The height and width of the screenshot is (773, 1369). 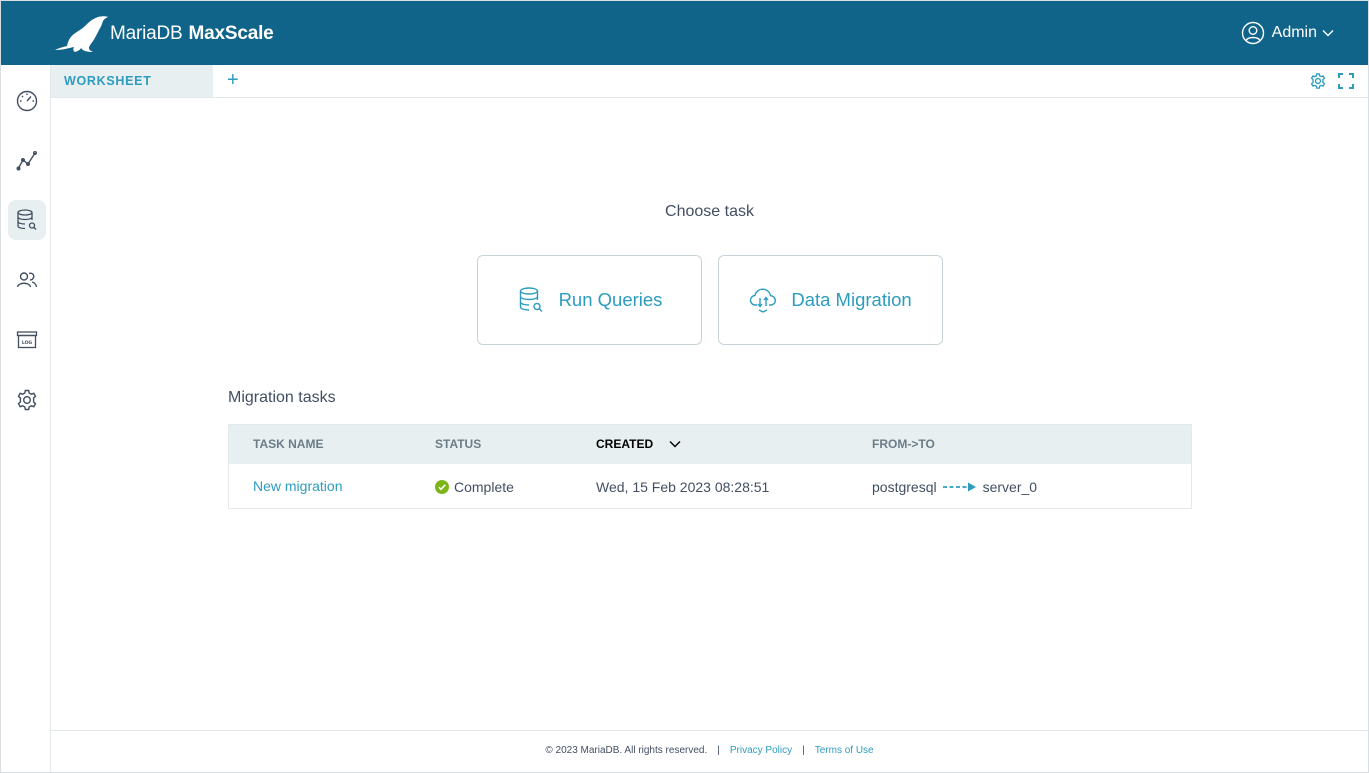 I want to click on task-name-link: New migration, so click(x=297, y=486).